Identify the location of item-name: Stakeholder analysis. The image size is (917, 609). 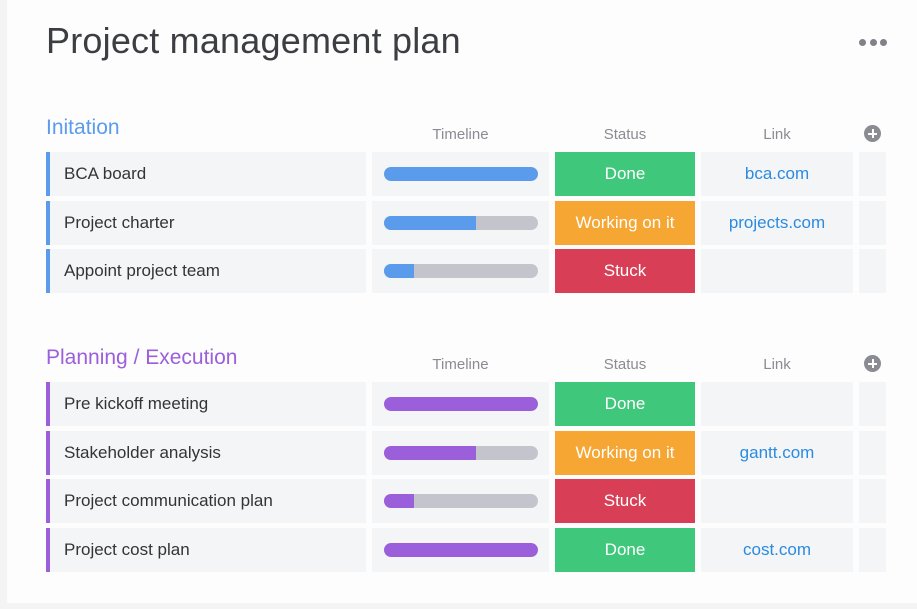
(142, 452).